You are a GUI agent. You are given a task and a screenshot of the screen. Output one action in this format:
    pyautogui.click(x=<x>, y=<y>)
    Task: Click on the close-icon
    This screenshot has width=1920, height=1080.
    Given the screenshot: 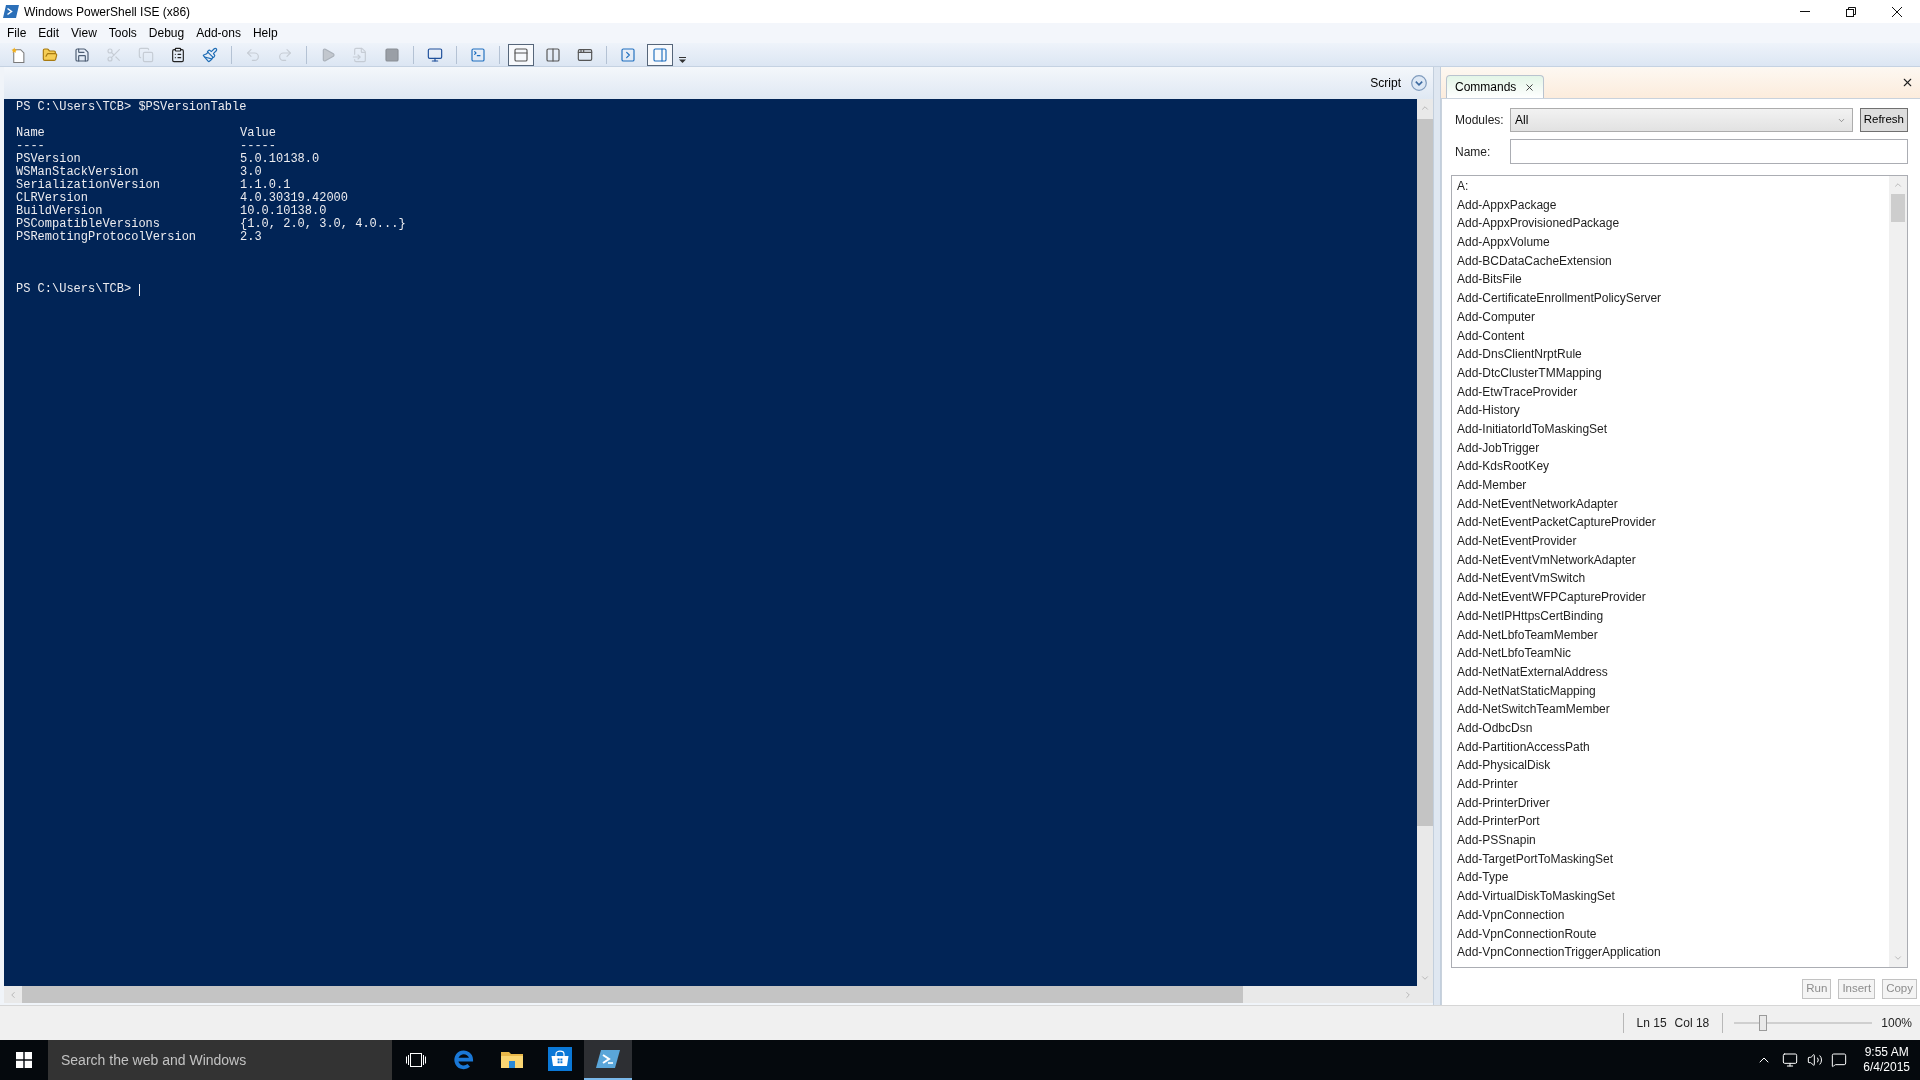 What is the action you would take?
    pyautogui.click(x=1897, y=11)
    